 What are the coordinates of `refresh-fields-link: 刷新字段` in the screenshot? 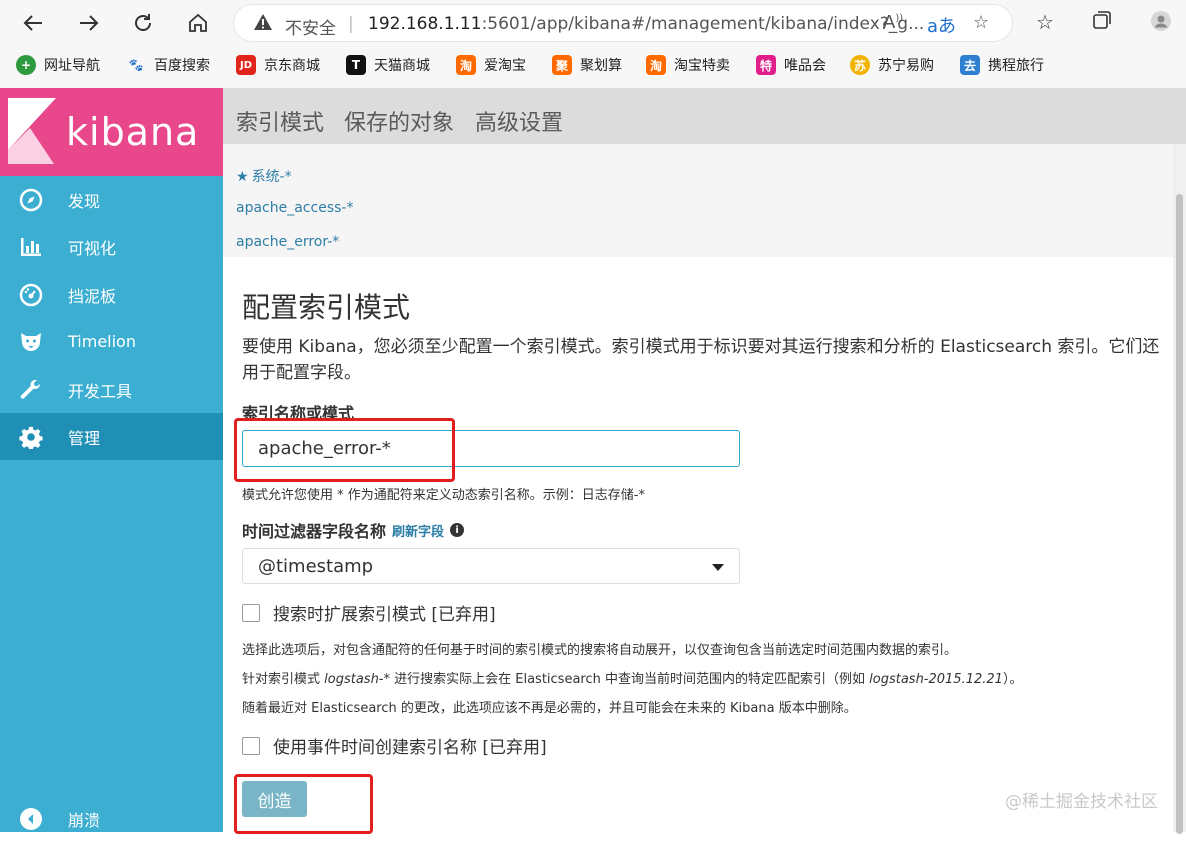 It's located at (418, 530).